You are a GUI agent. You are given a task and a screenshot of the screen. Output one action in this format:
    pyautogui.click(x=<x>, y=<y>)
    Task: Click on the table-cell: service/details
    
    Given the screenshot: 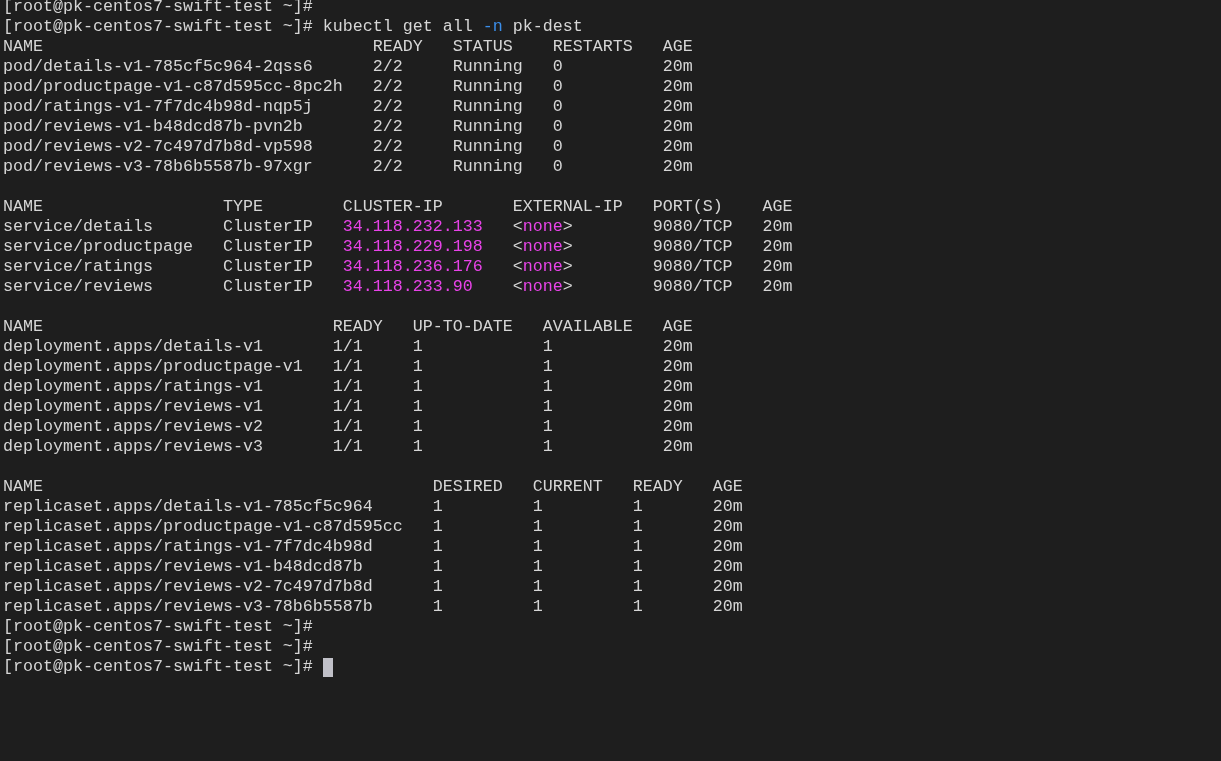 What is the action you would take?
    pyautogui.click(x=78, y=226)
    